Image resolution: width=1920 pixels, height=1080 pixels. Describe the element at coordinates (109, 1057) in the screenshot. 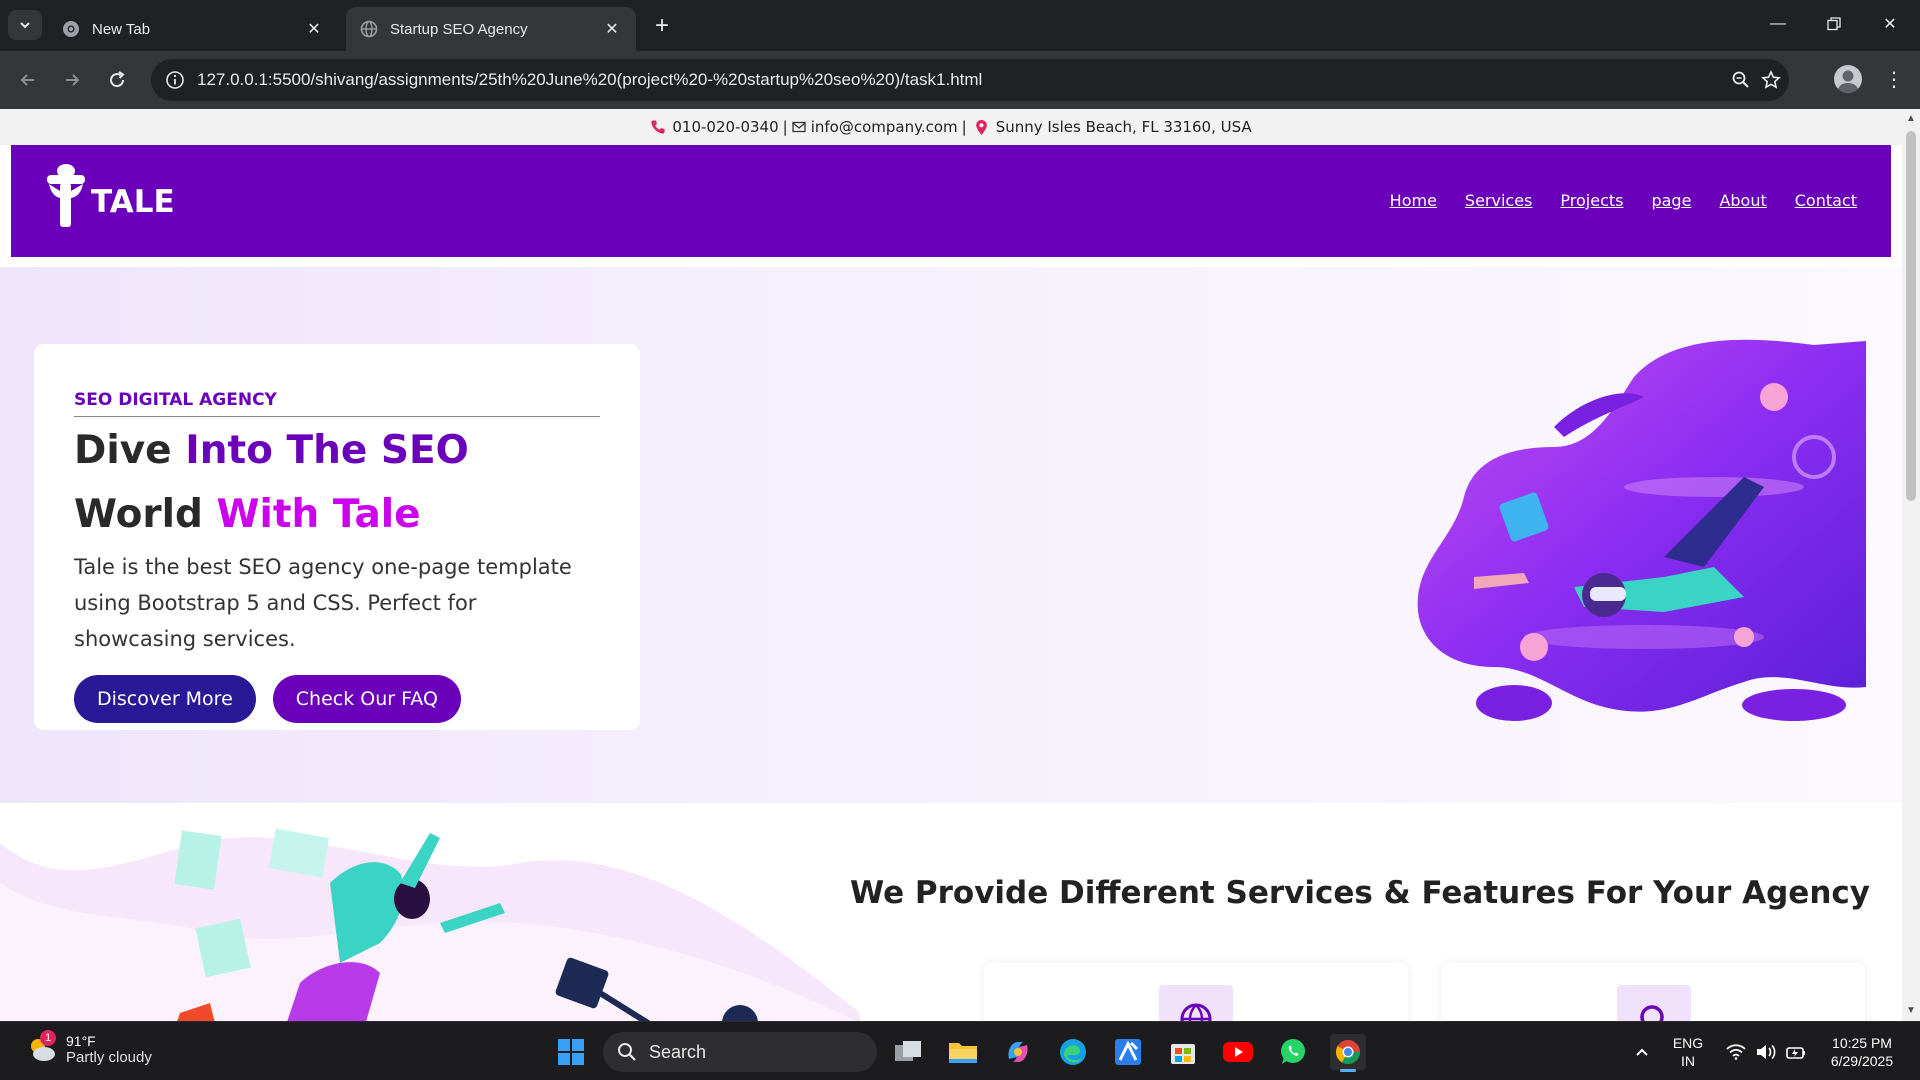

I see `weather-condition: Partly cloudy` at that location.